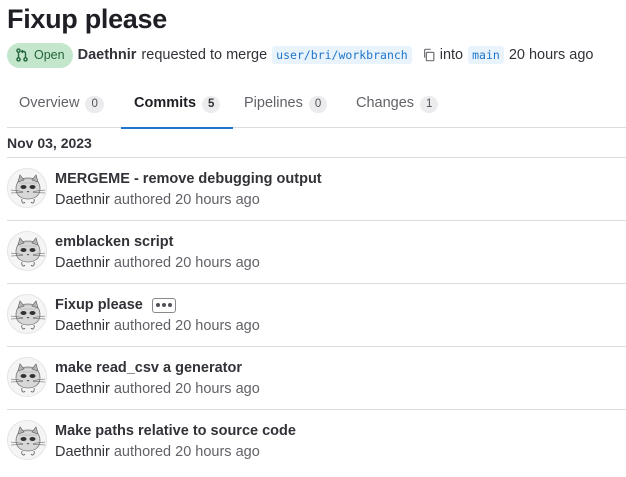 This screenshot has width=626, height=477. Describe the element at coordinates (451, 55) in the screenshot. I see `into-text: into` at that location.